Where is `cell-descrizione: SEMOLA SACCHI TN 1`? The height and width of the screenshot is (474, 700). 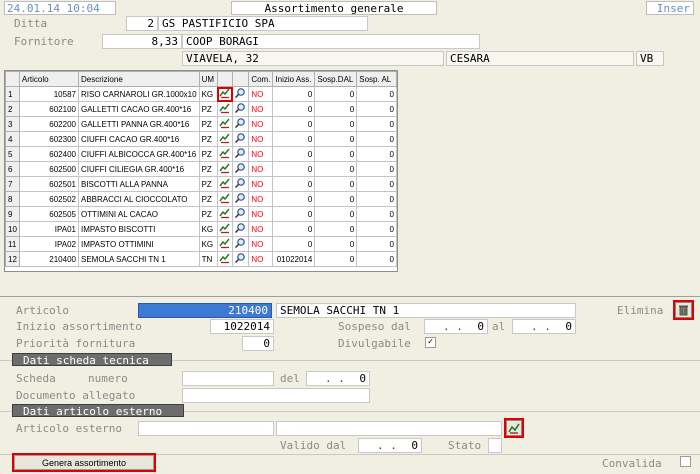
cell-descrizione: SEMOLA SACCHI TN 1 is located at coordinates (138, 259).